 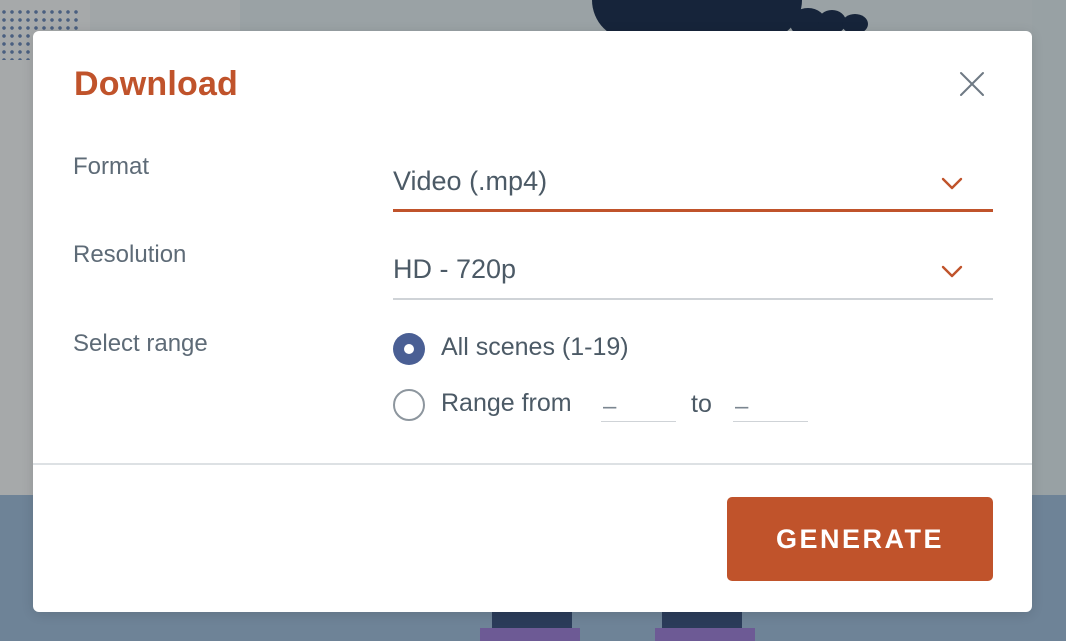 I want to click on radio-range-from: Range from, so click(x=508, y=405).